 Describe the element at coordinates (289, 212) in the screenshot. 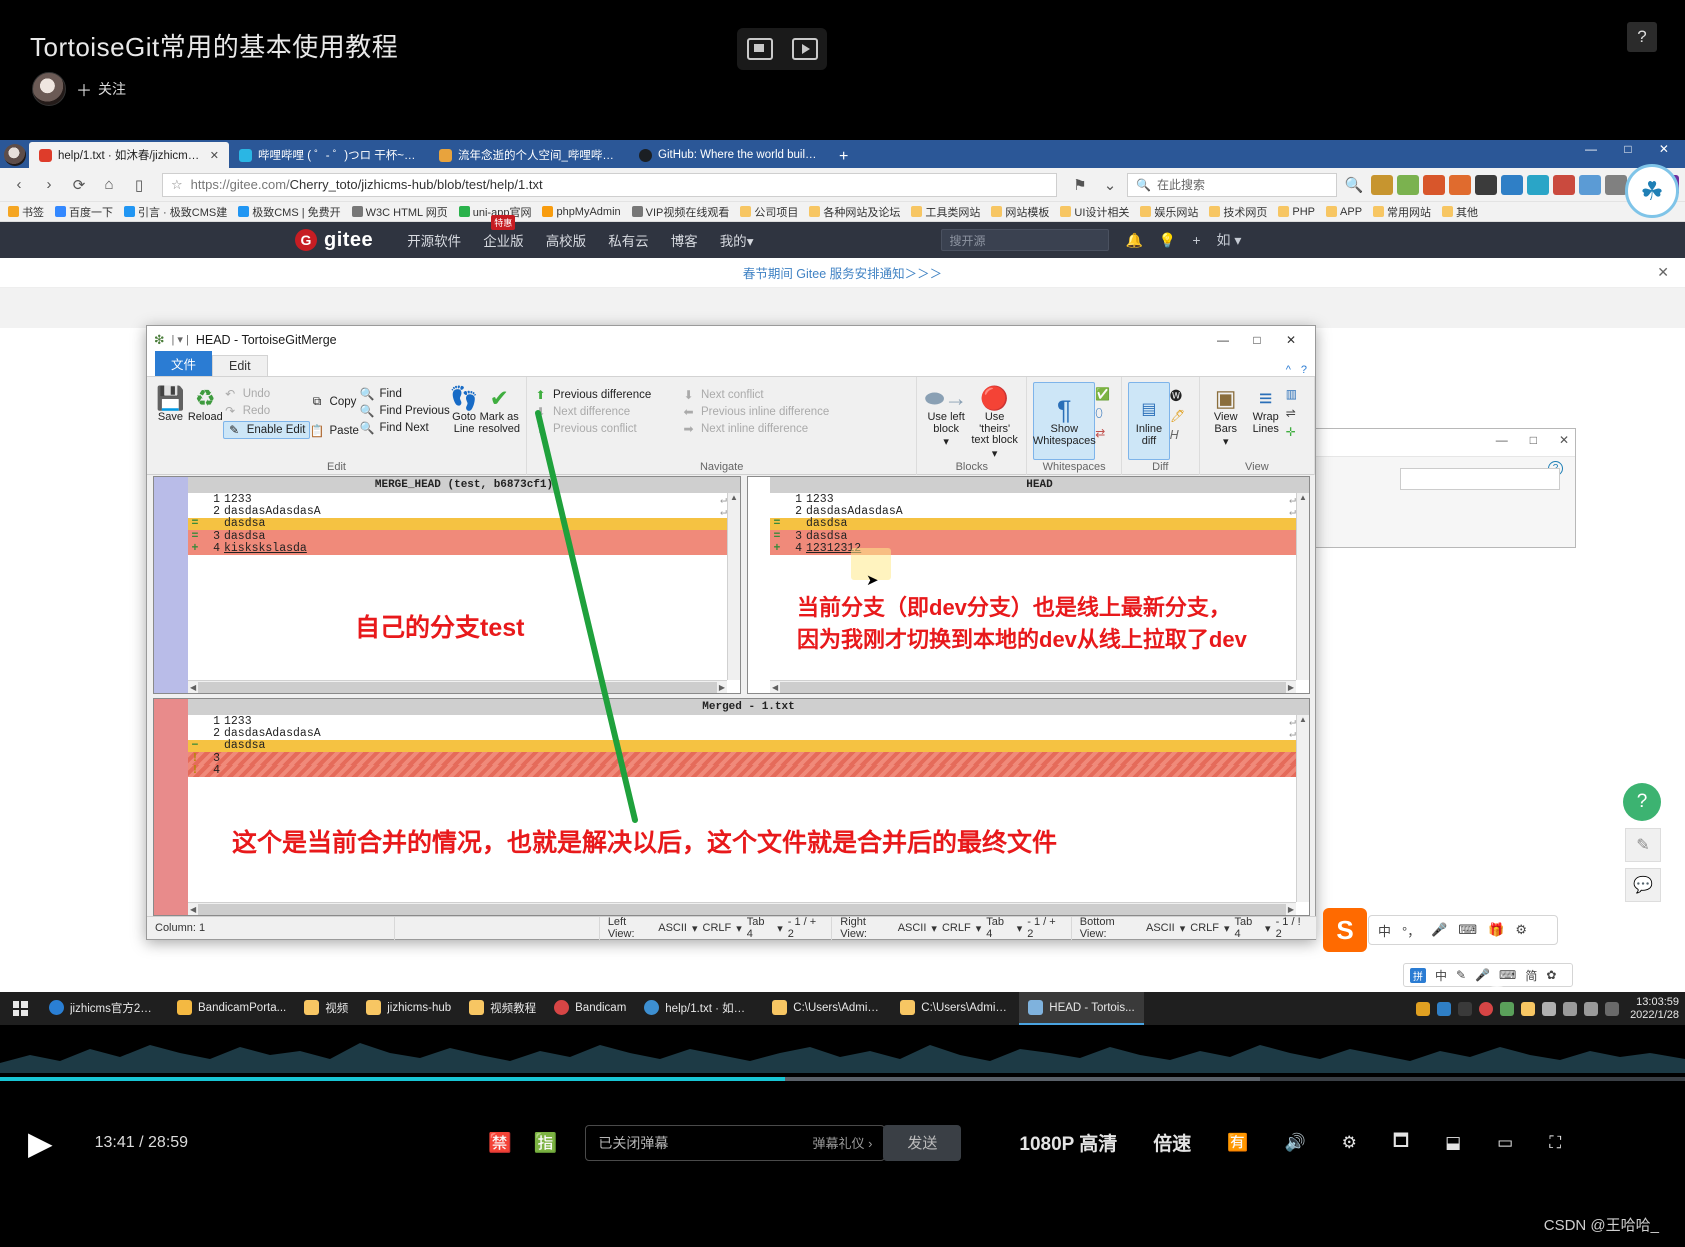

I see `bookmark-item: 极致CMS | 免费开` at that location.